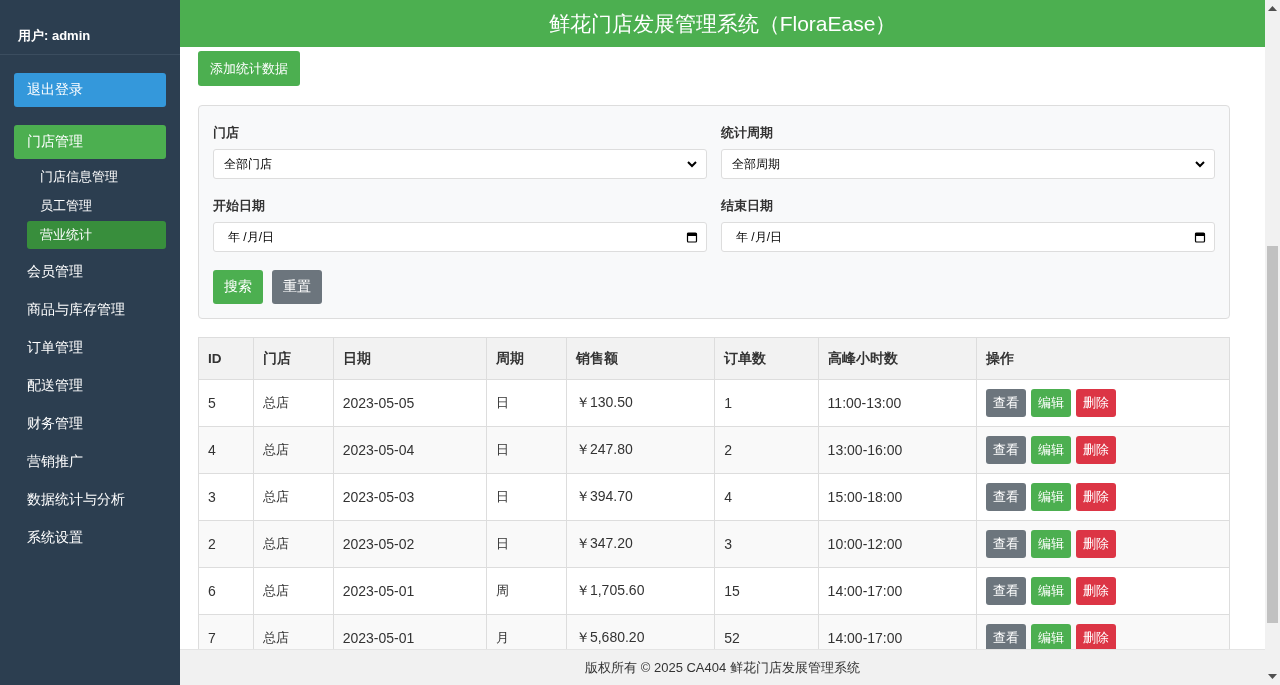 This screenshot has height=685, width=1280. Describe the element at coordinates (897, 403) in the screenshot. I see `table-cell: 11:00-13:00` at that location.